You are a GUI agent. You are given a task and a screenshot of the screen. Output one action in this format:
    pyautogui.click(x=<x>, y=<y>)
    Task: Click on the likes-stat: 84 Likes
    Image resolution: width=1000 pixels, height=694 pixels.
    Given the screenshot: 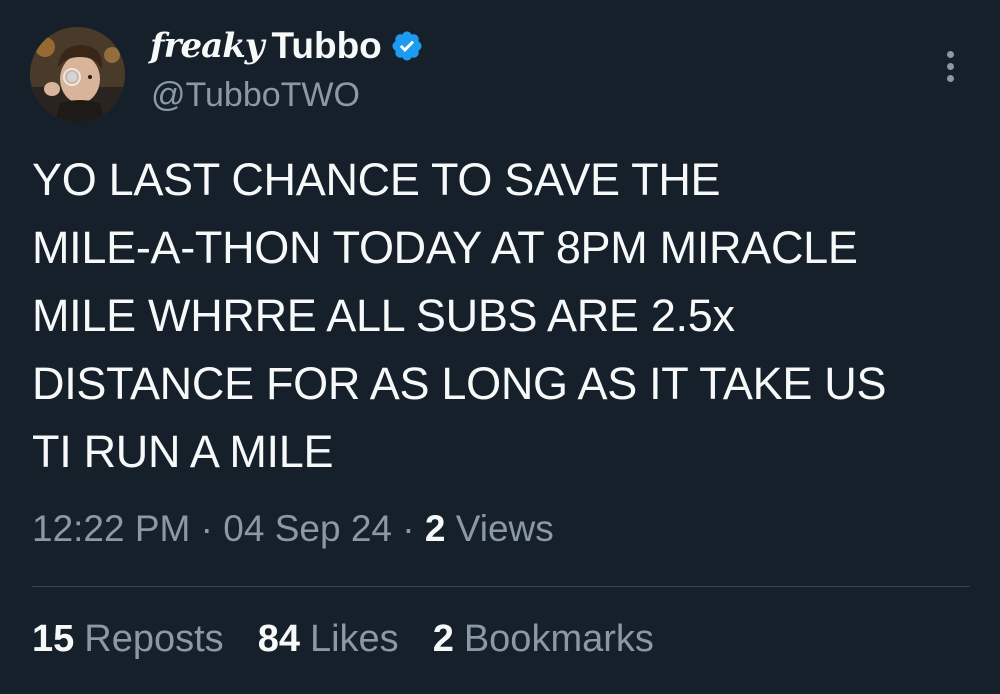 What is the action you would take?
    pyautogui.click(x=328, y=639)
    